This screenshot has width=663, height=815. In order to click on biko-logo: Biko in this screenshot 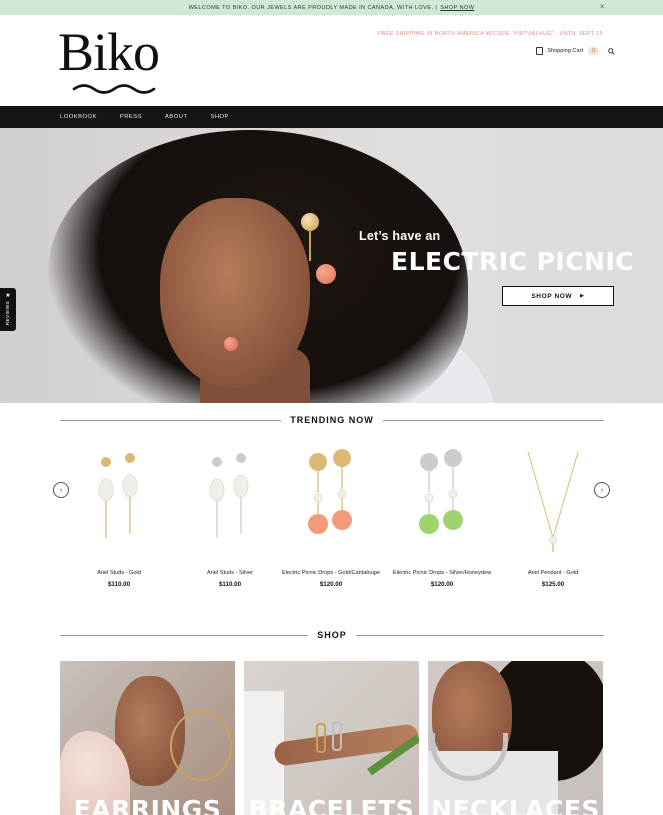, I will do `click(123, 61)`.